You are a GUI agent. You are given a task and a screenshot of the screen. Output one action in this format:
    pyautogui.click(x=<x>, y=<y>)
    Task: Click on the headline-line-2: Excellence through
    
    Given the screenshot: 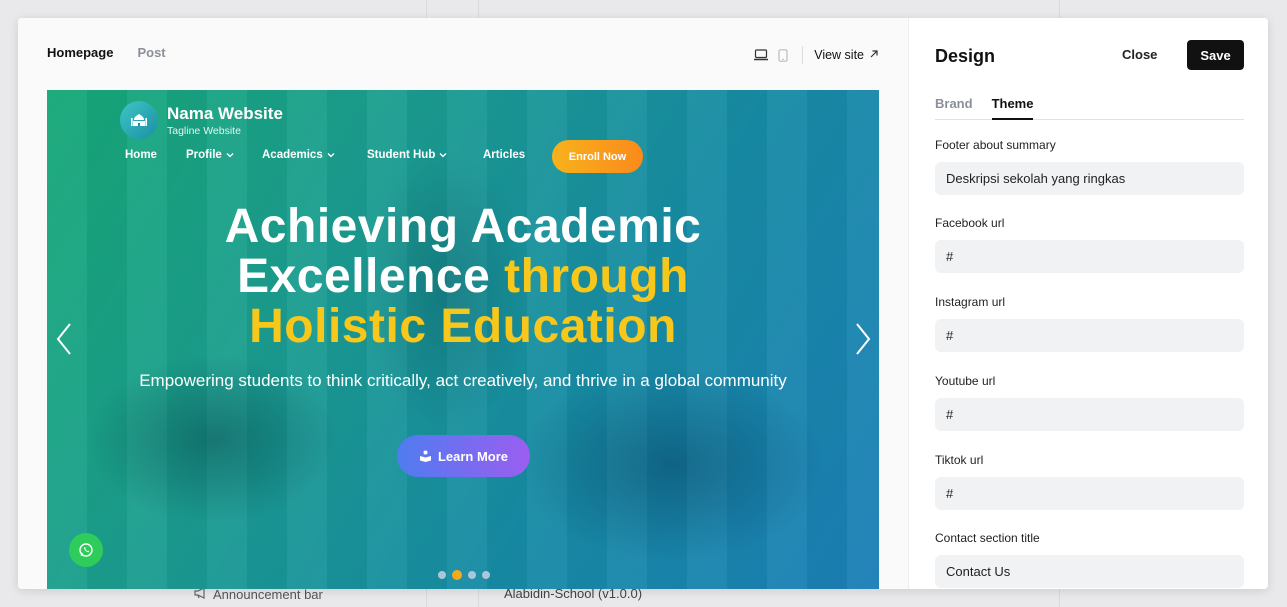 What is the action you would take?
    pyautogui.click(x=463, y=277)
    